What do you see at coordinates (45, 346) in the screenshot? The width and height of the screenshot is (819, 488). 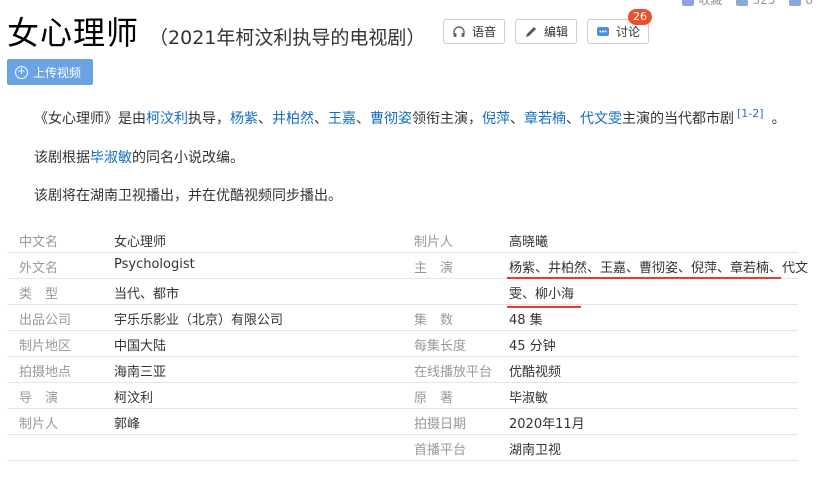 I see `info-label: 制片地区` at bounding box center [45, 346].